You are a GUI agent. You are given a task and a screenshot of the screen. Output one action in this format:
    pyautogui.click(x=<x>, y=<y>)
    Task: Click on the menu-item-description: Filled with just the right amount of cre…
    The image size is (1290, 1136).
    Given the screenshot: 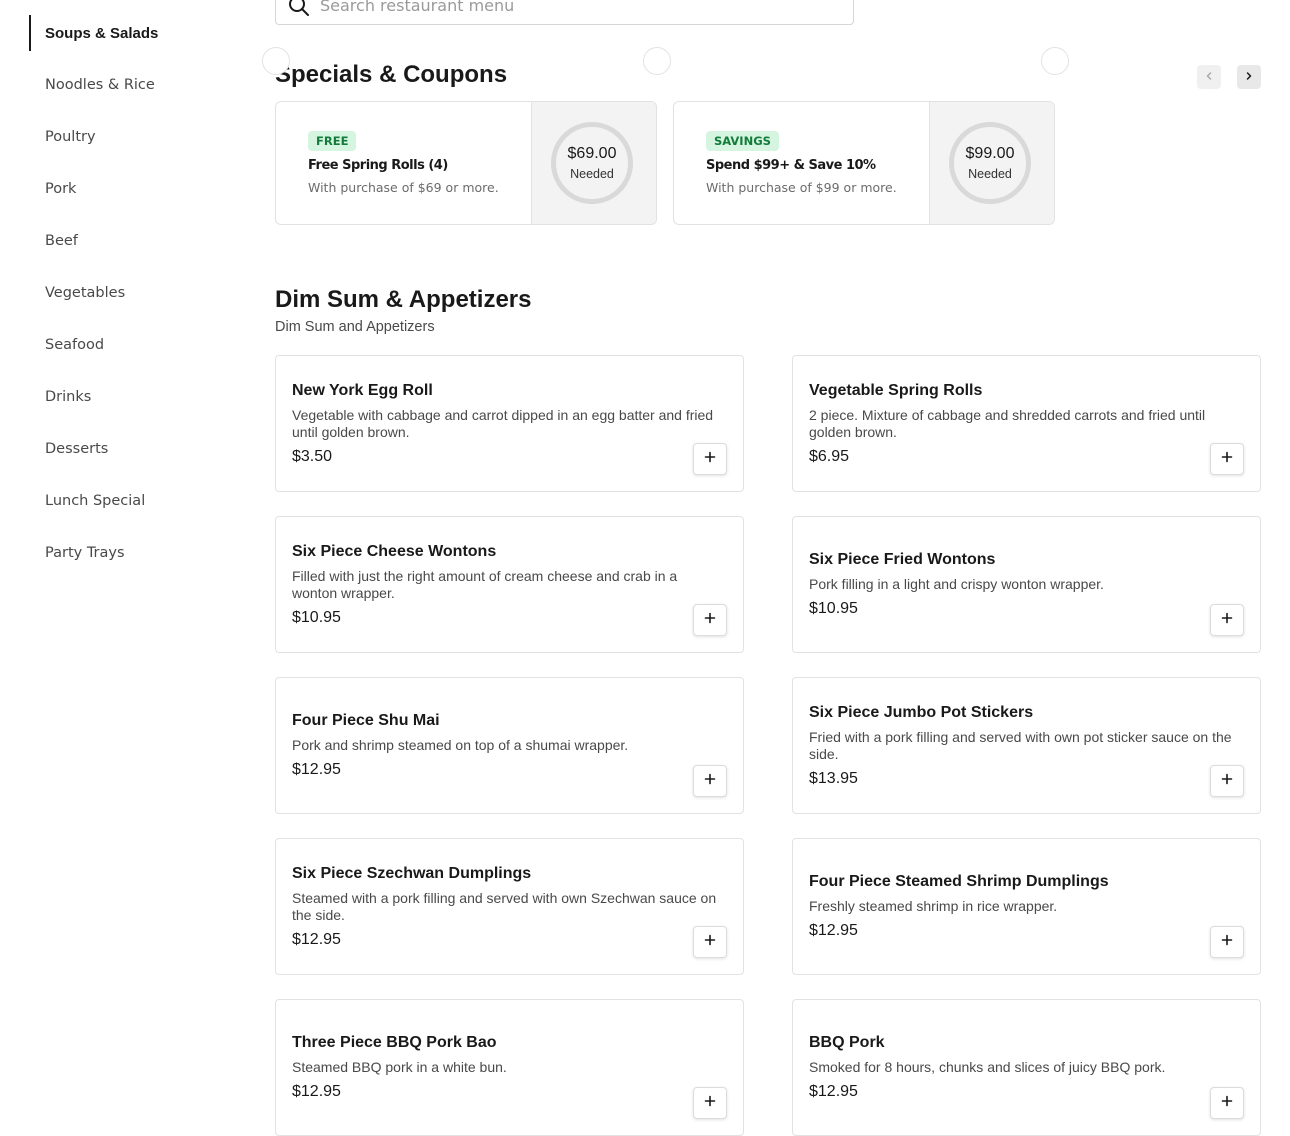 What is the action you would take?
    pyautogui.click(x=485, y=584)
    